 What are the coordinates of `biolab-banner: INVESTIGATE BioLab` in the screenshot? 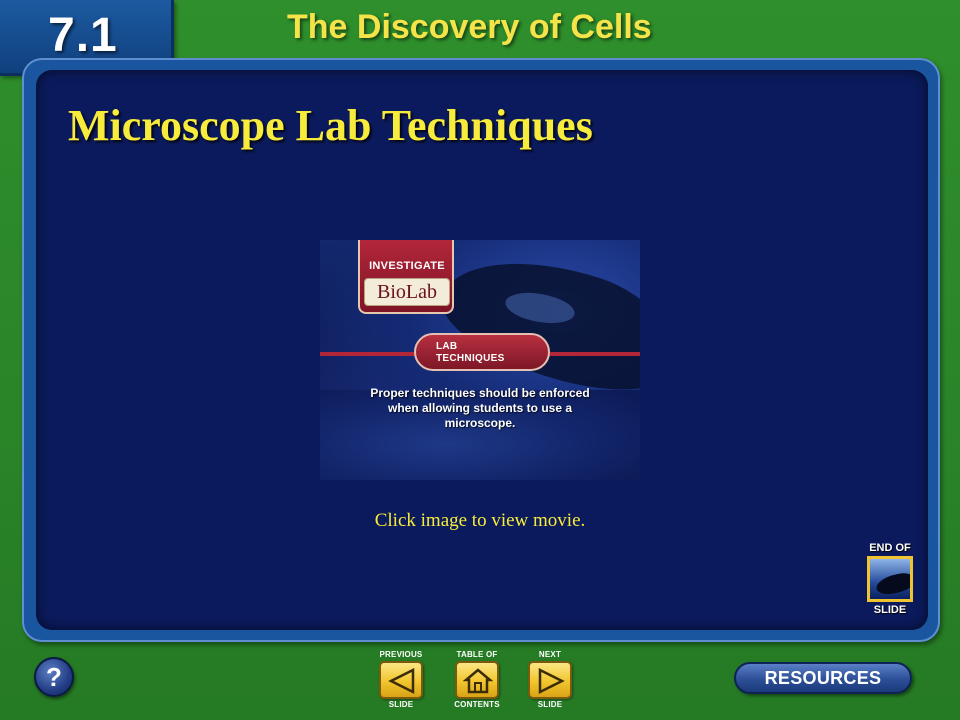 It's located at (406, 277).